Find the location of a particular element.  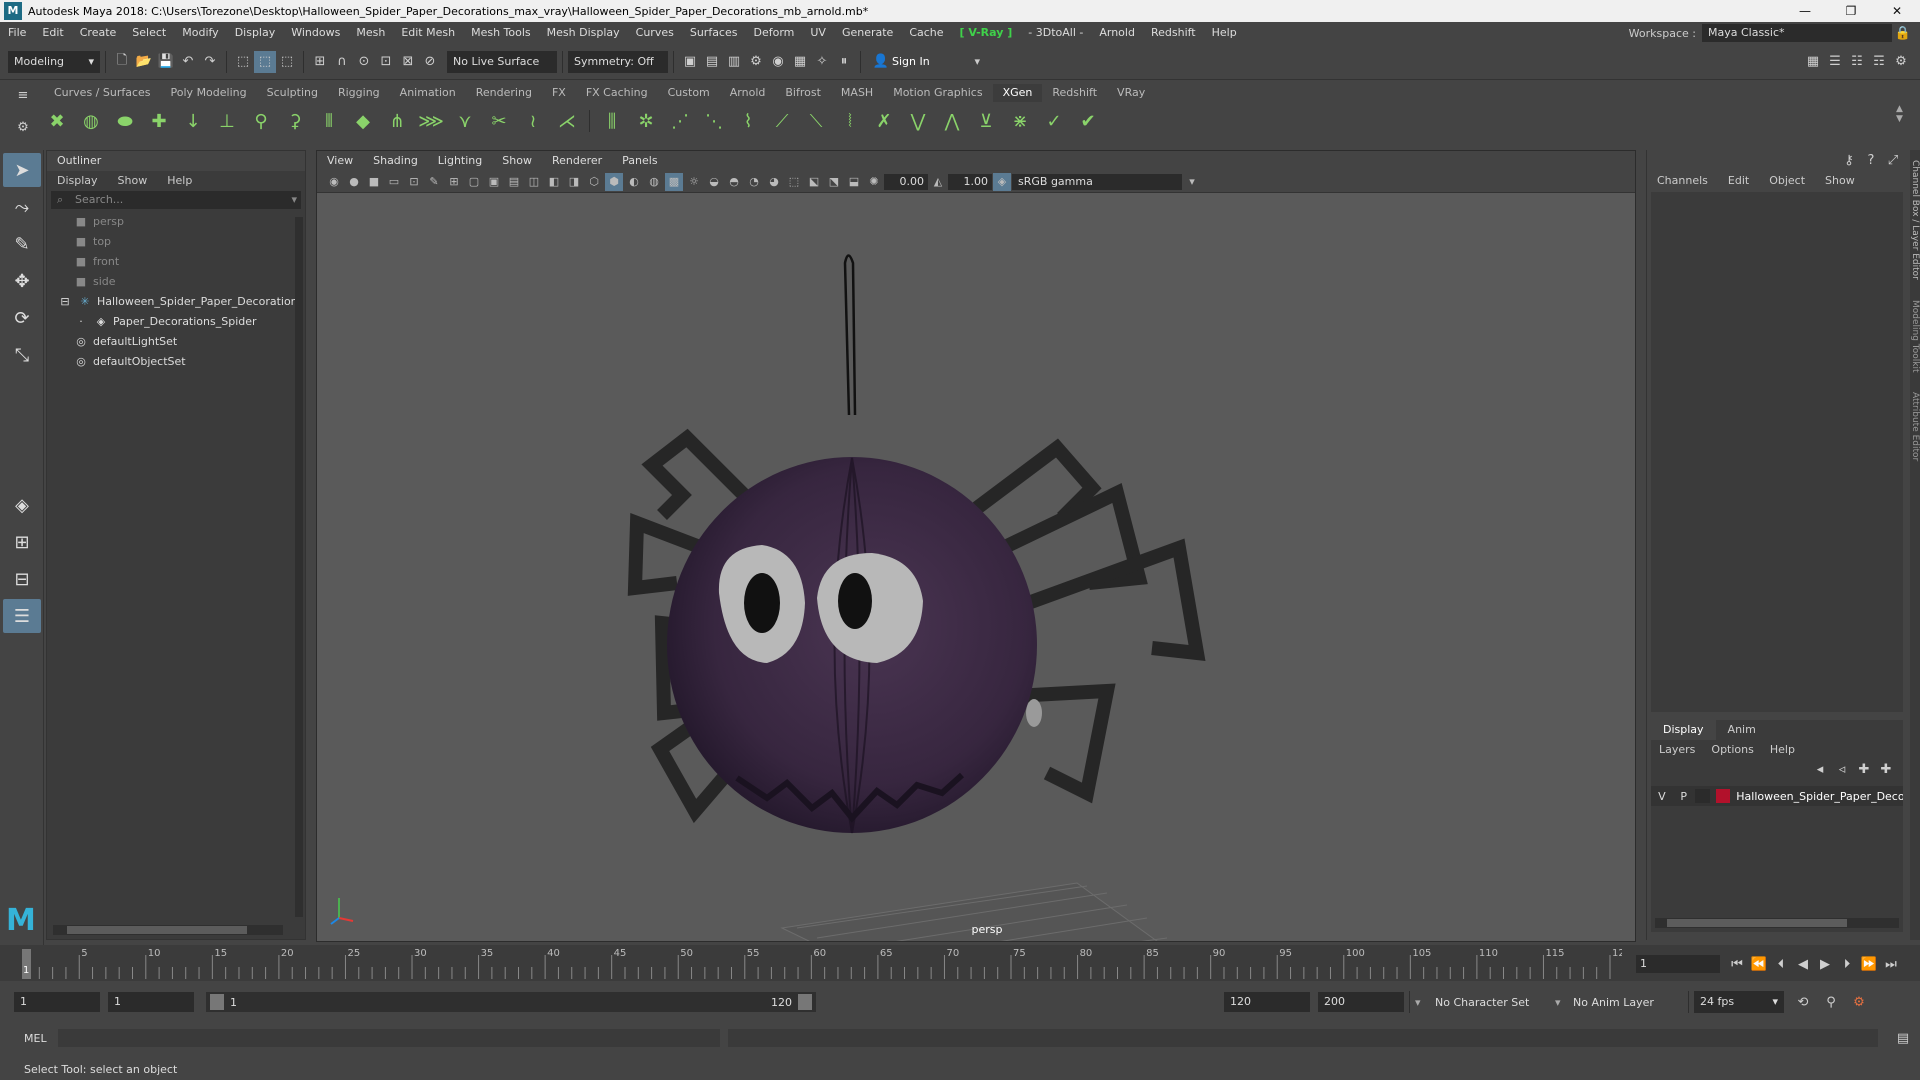

preferences-icon: ⚙ is located at coordinates (1859, 1002).